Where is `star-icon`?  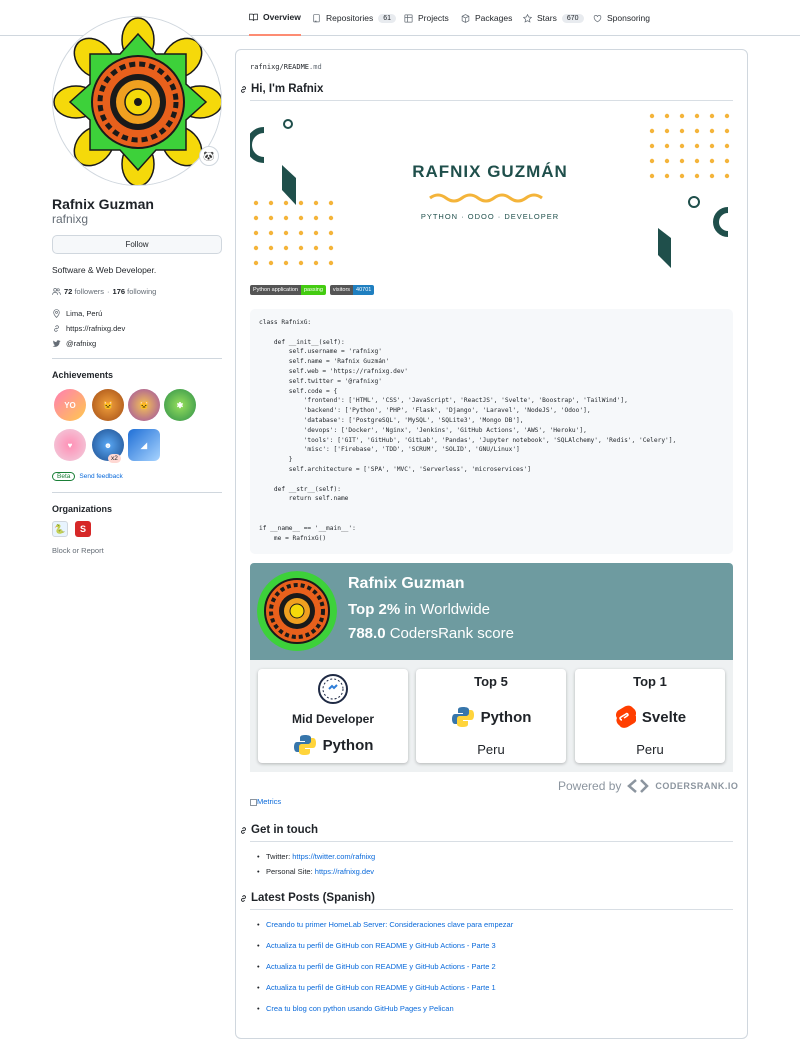 star-icon is located at coordinates (527, 18).